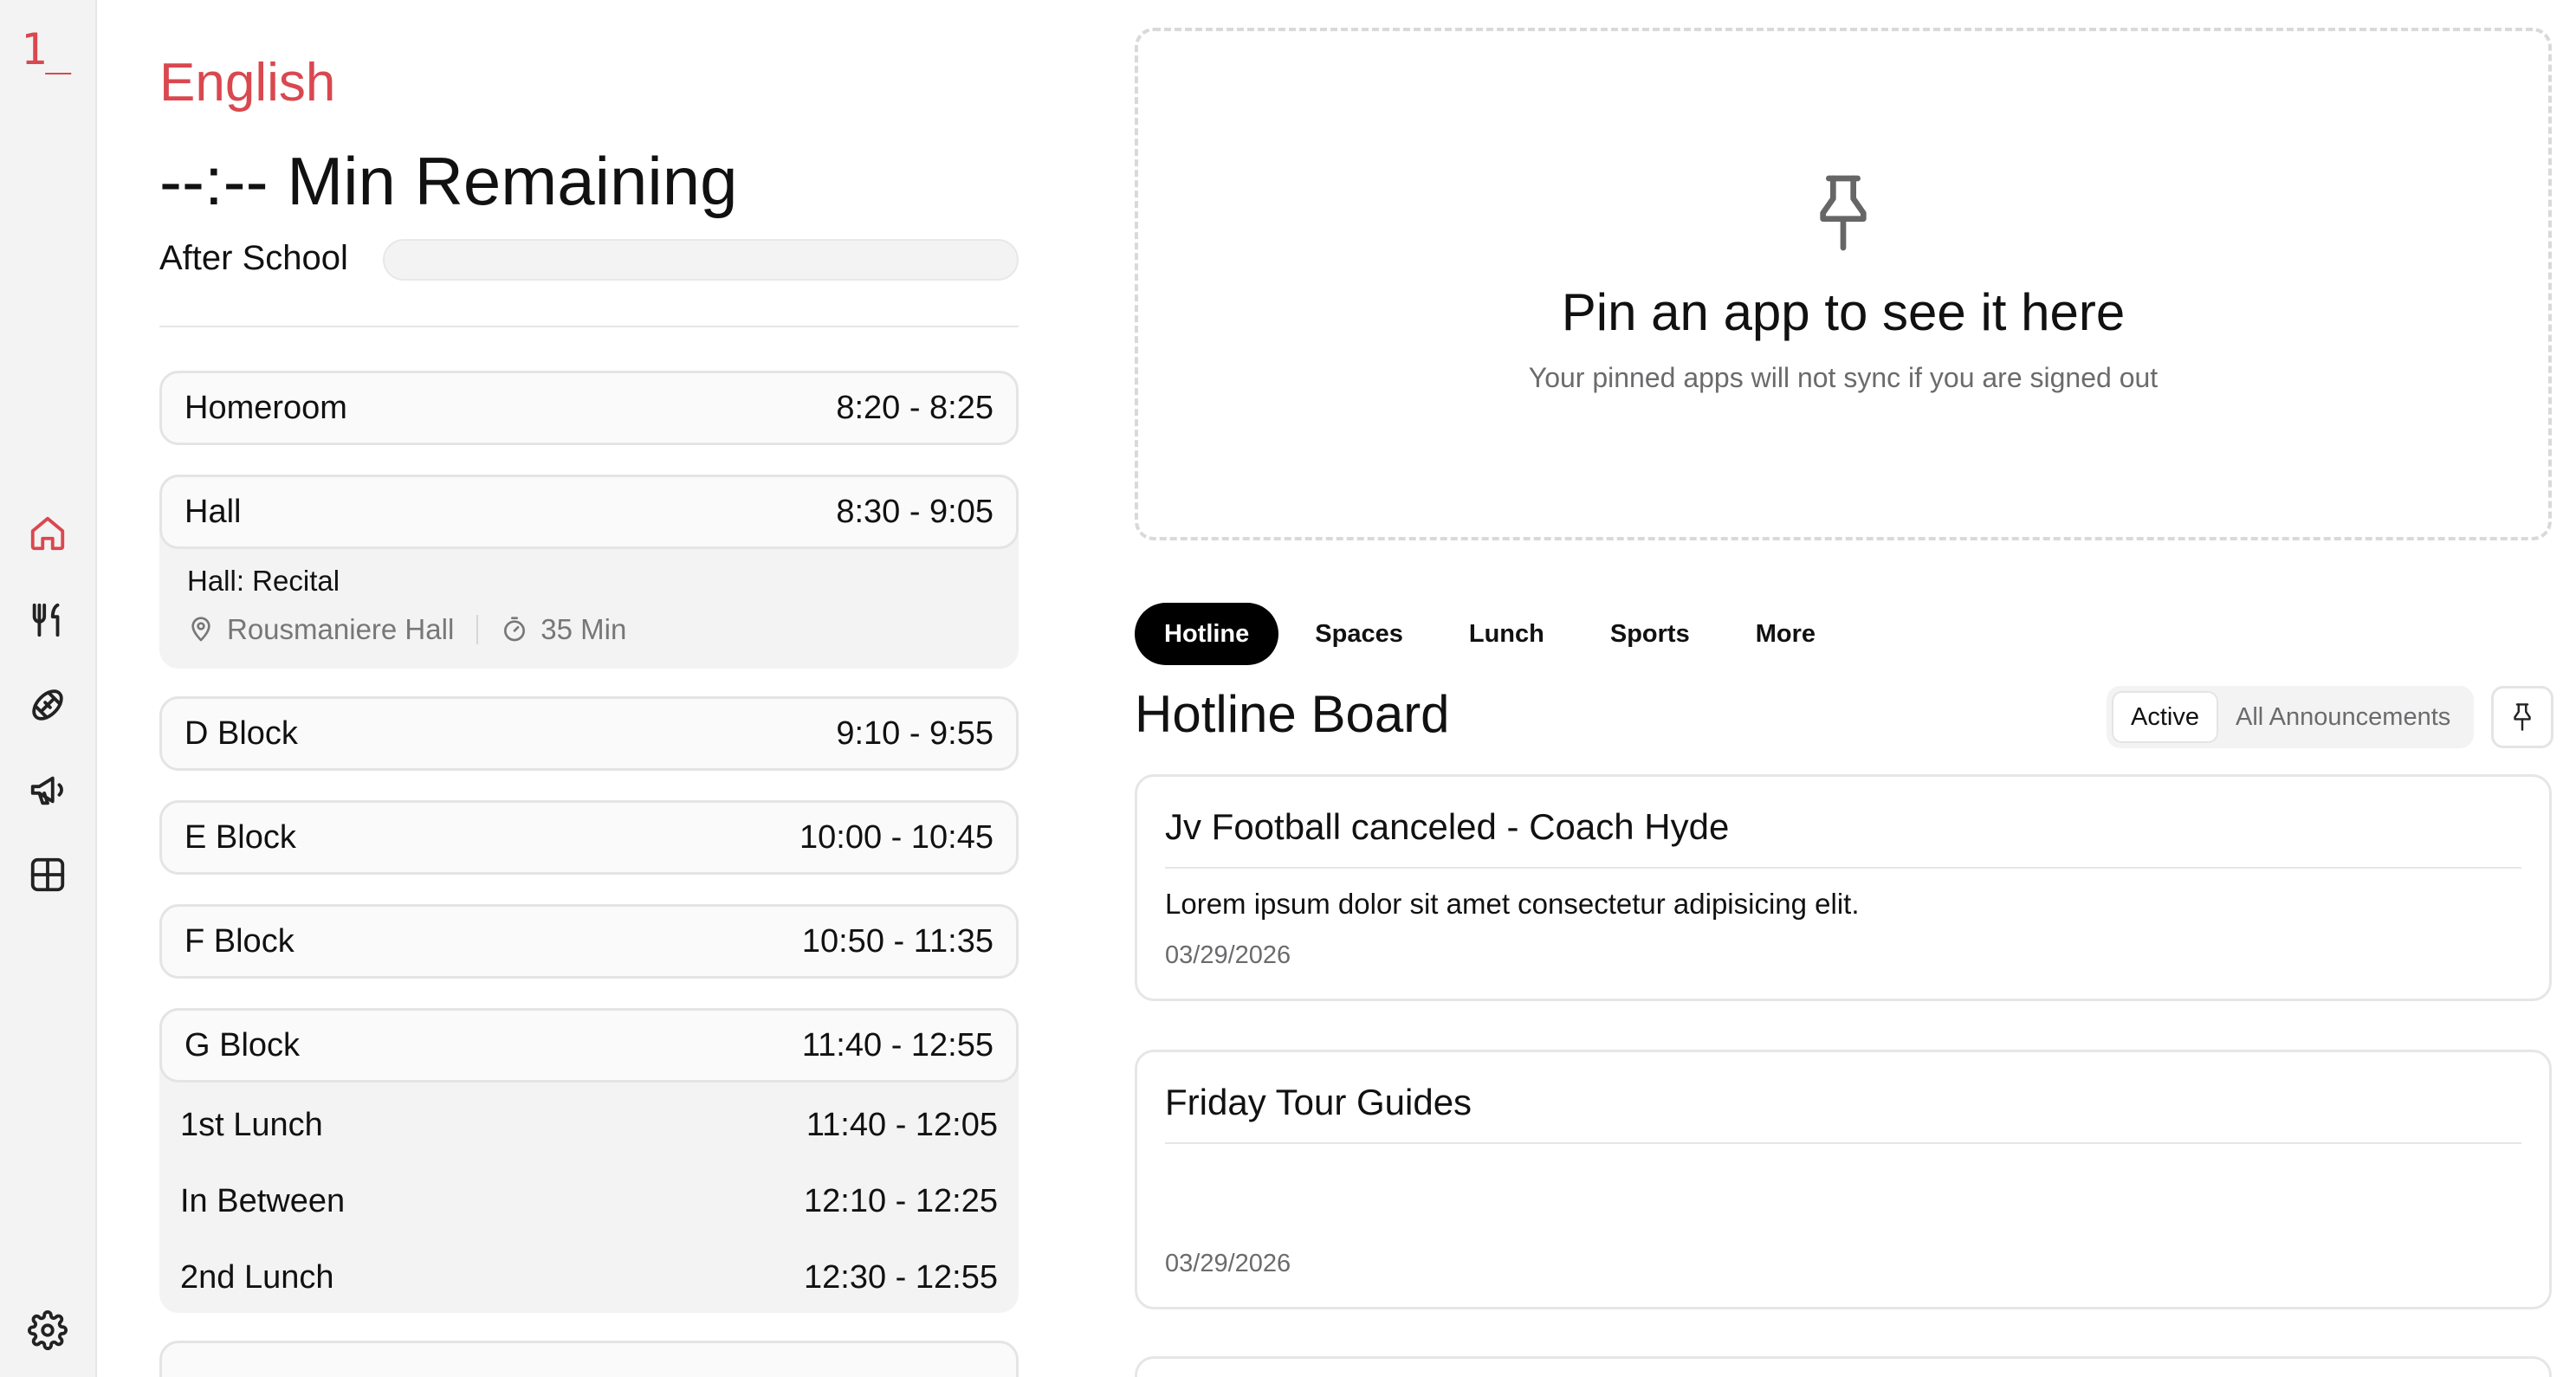 The height and width of the screenshot is (1377, 2576). I want to click on sub-period-in-between: In Between 12:10 - 12:25, so click(589, 1201).